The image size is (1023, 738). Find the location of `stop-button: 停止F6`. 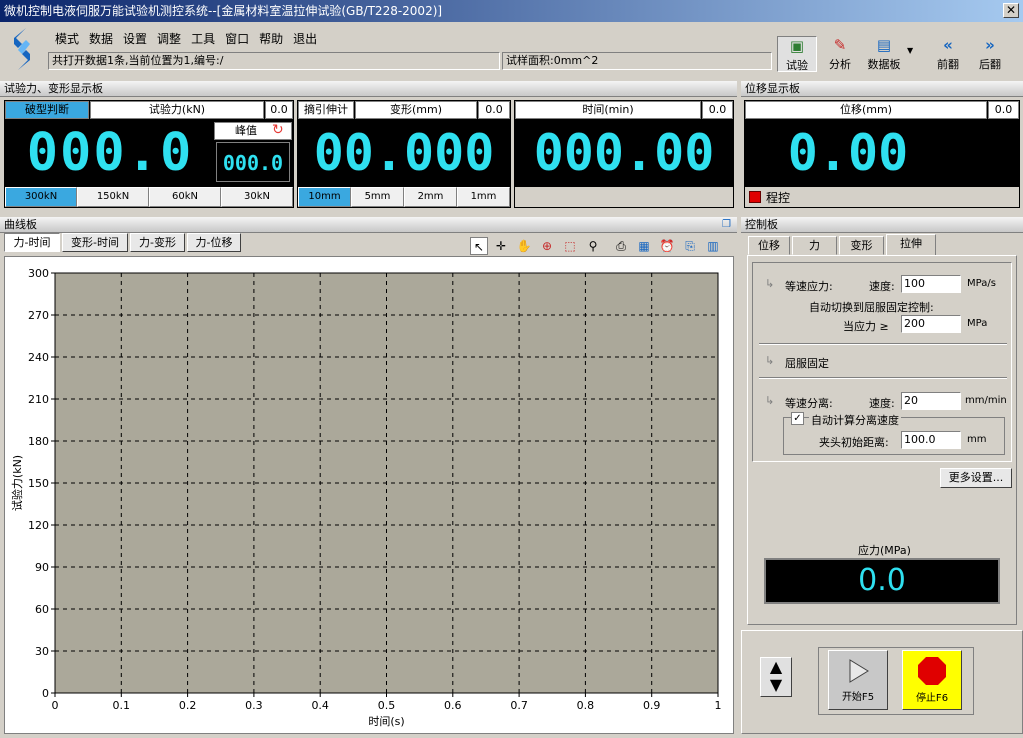

stop-button: 停止F6 is located at coordinates (932, 680).